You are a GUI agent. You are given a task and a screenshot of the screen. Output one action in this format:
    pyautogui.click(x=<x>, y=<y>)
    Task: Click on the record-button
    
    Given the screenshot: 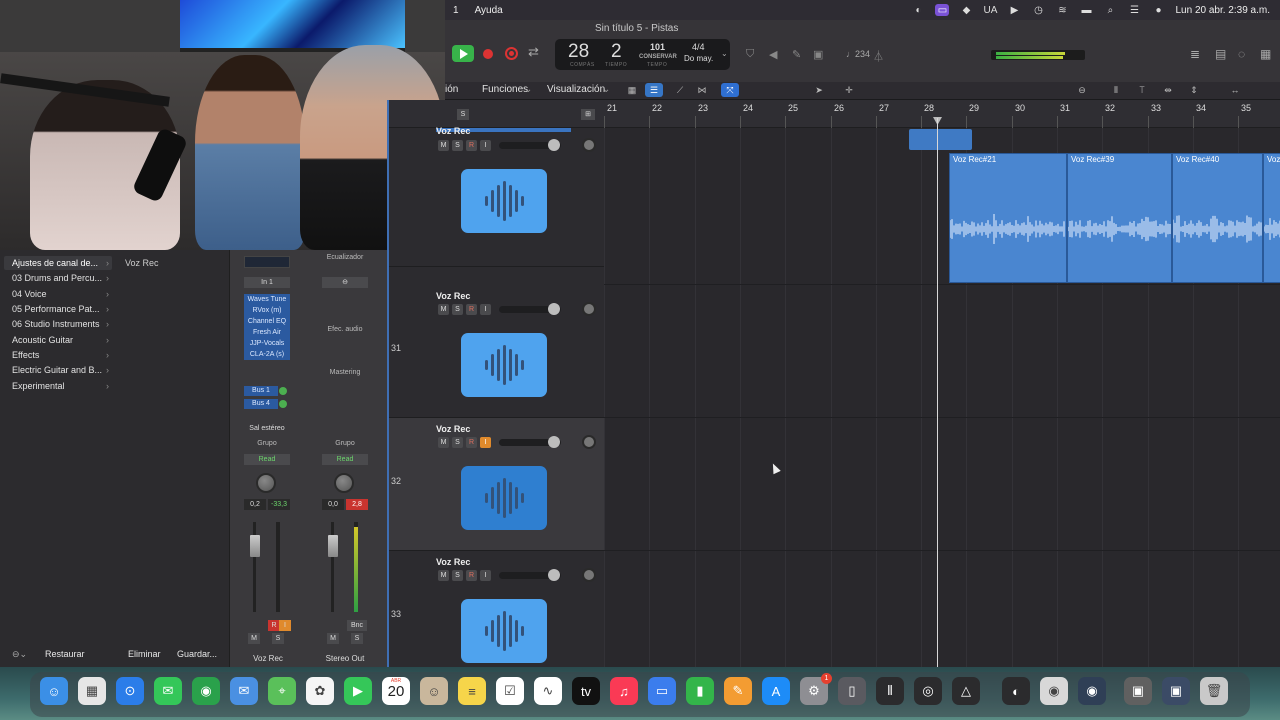 What is the action you would take?
    pyautogui.click(x=511, y=53)
    